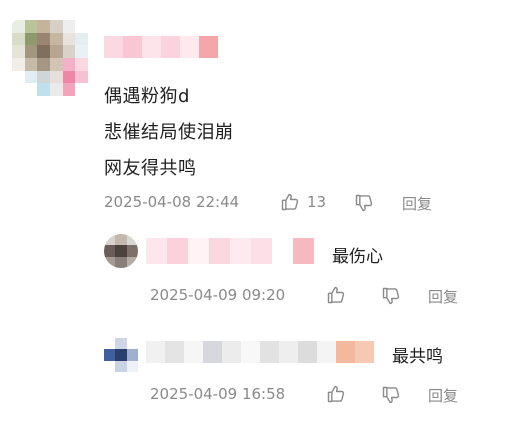 The image size is (514, 430). I want to click on username, so click(161, 47).